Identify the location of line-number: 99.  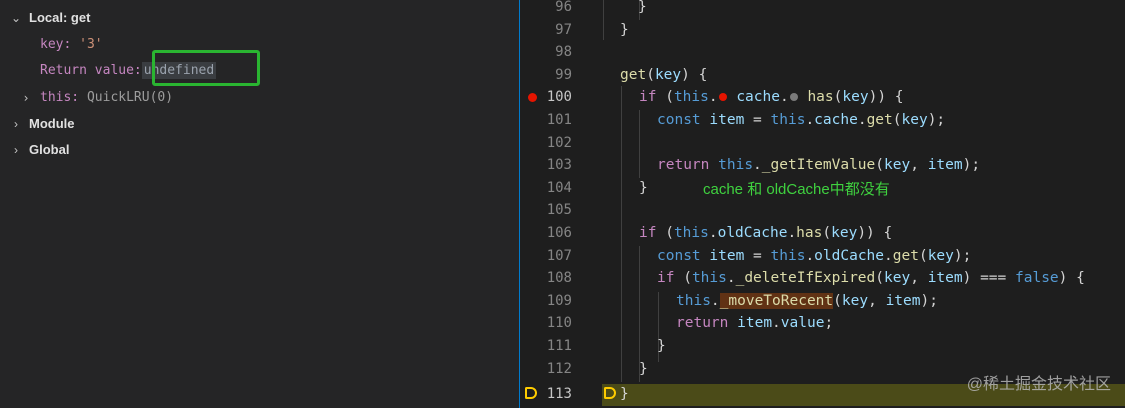
(563, 74).